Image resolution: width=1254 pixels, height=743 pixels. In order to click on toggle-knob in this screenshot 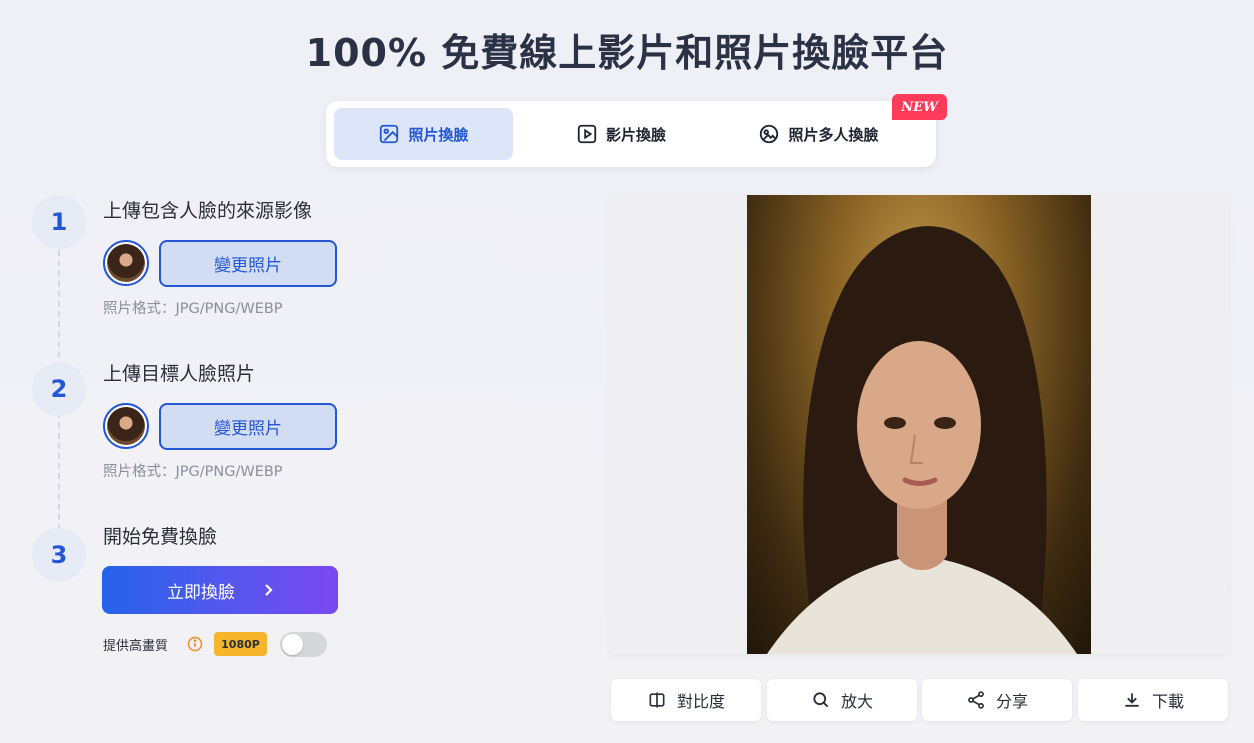, I will do `click(292, 644)`.